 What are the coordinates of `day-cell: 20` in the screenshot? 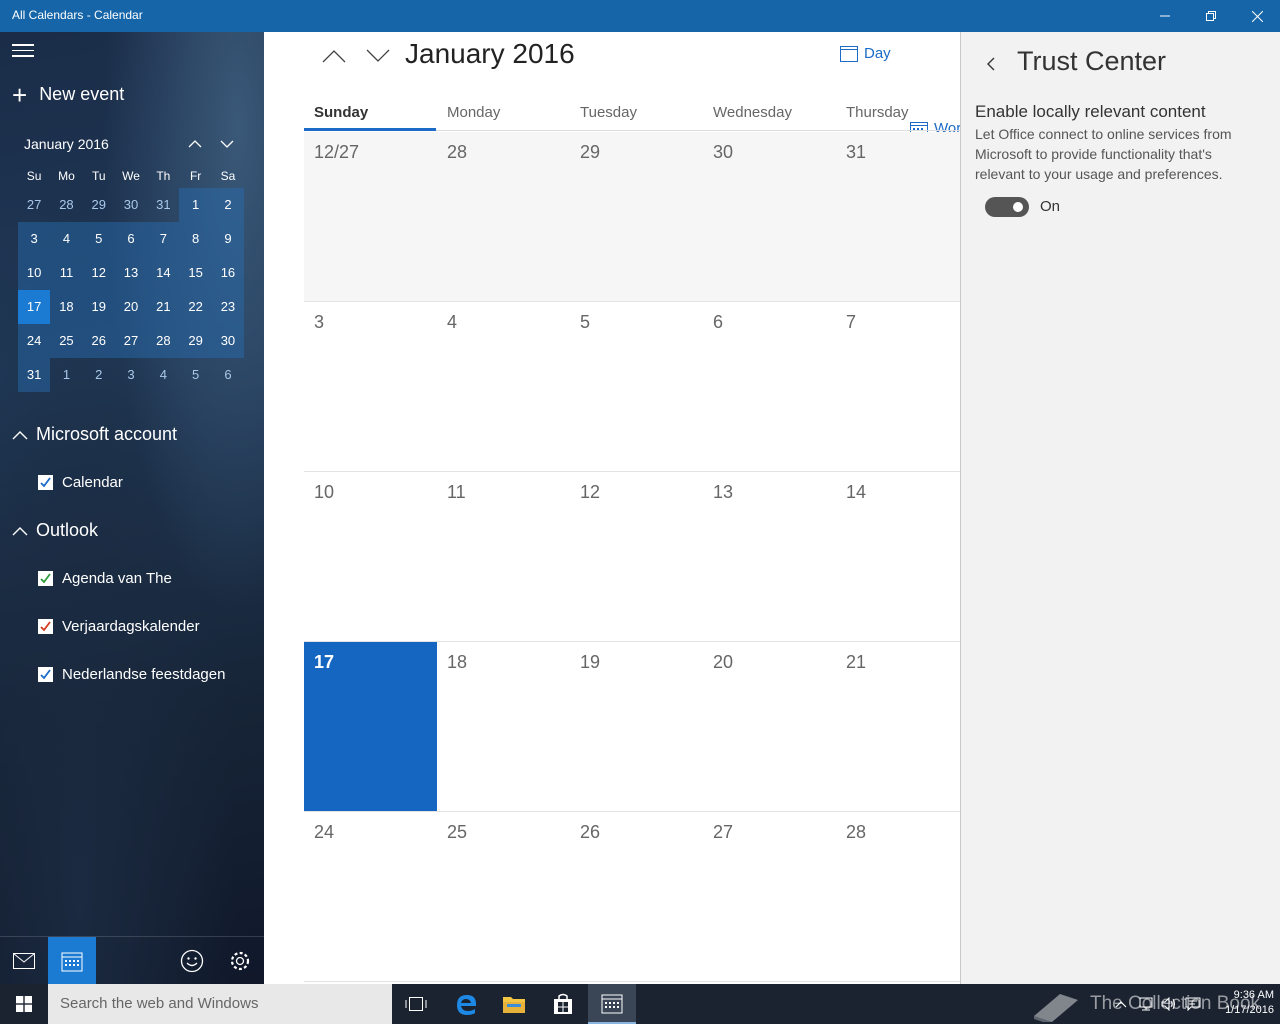 It's located at (769, 726).